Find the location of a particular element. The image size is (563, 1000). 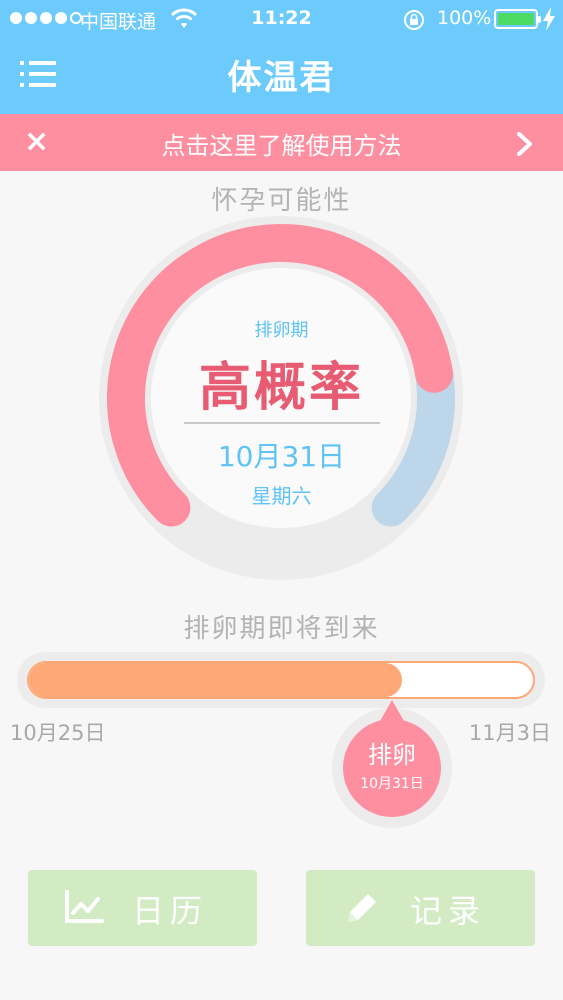

range-start-date: 10月25日 is located at coordinates (58, 733).